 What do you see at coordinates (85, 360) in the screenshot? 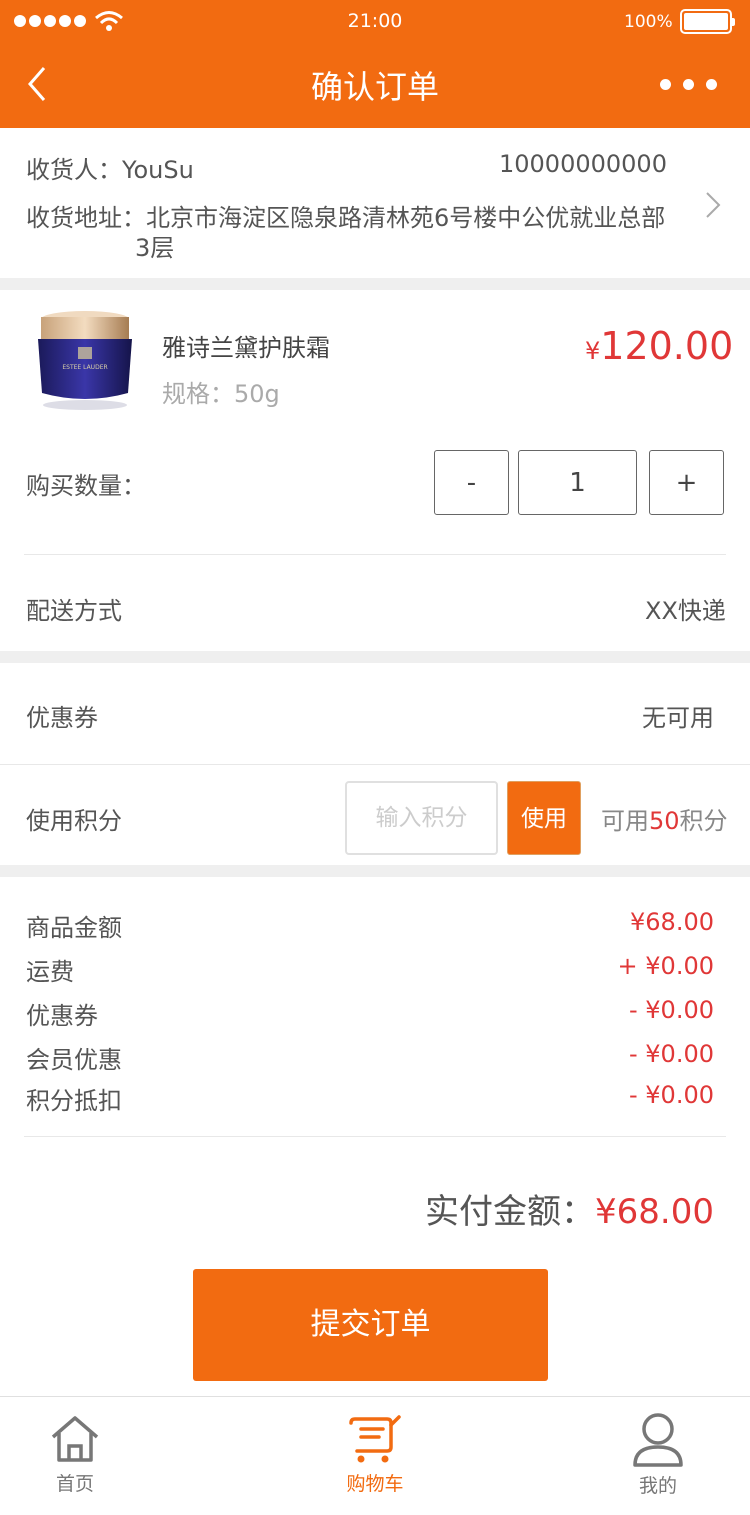
I see `product-image: ESTEE LAUDER` at bounding box center [85, 360].